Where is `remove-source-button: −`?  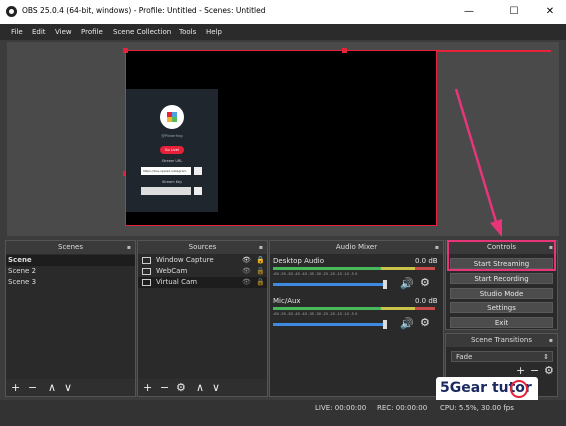
remove-source-button: − is located at coordinates (164, 387).